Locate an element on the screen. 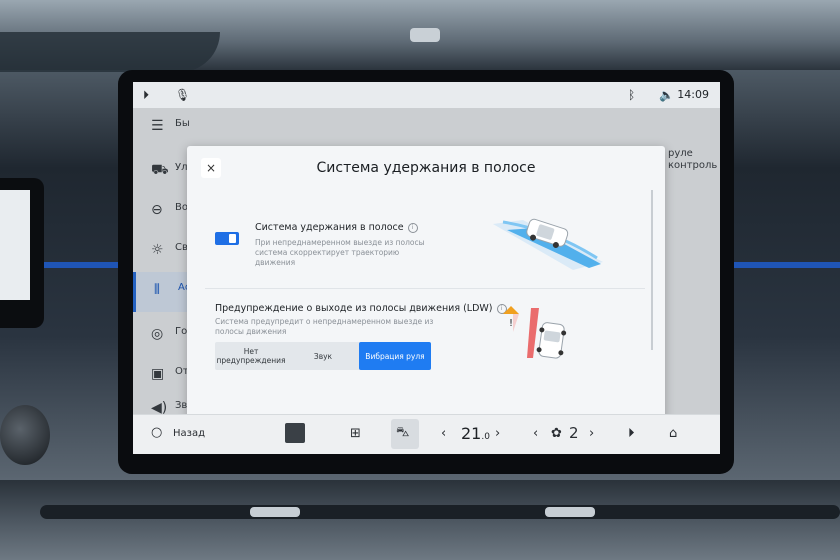  bottom-dock: ○ Назад ⊞ ⛍ ‹ 21.0 › ‹ ✿ 2 › ⏵ ⌂ is located at coordinates (426, 434).